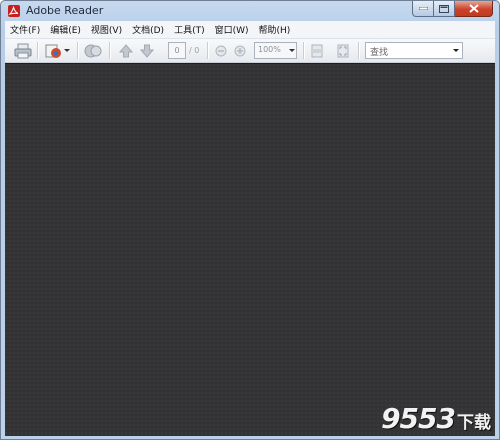 This screenshot has height=440, width=500. I want to click on zoom-in-button, so click(240, 50).